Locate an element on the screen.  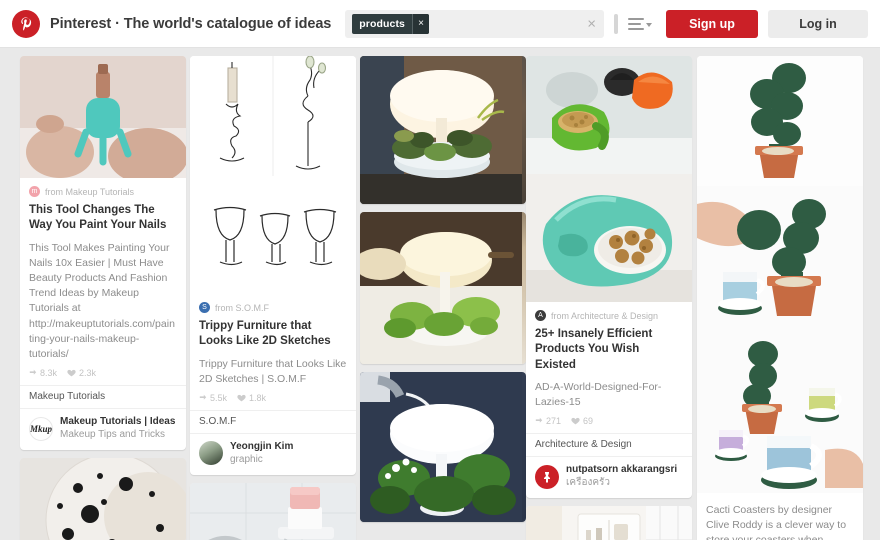
sign-up-button: Sign up is located at coordinates (712, 23).